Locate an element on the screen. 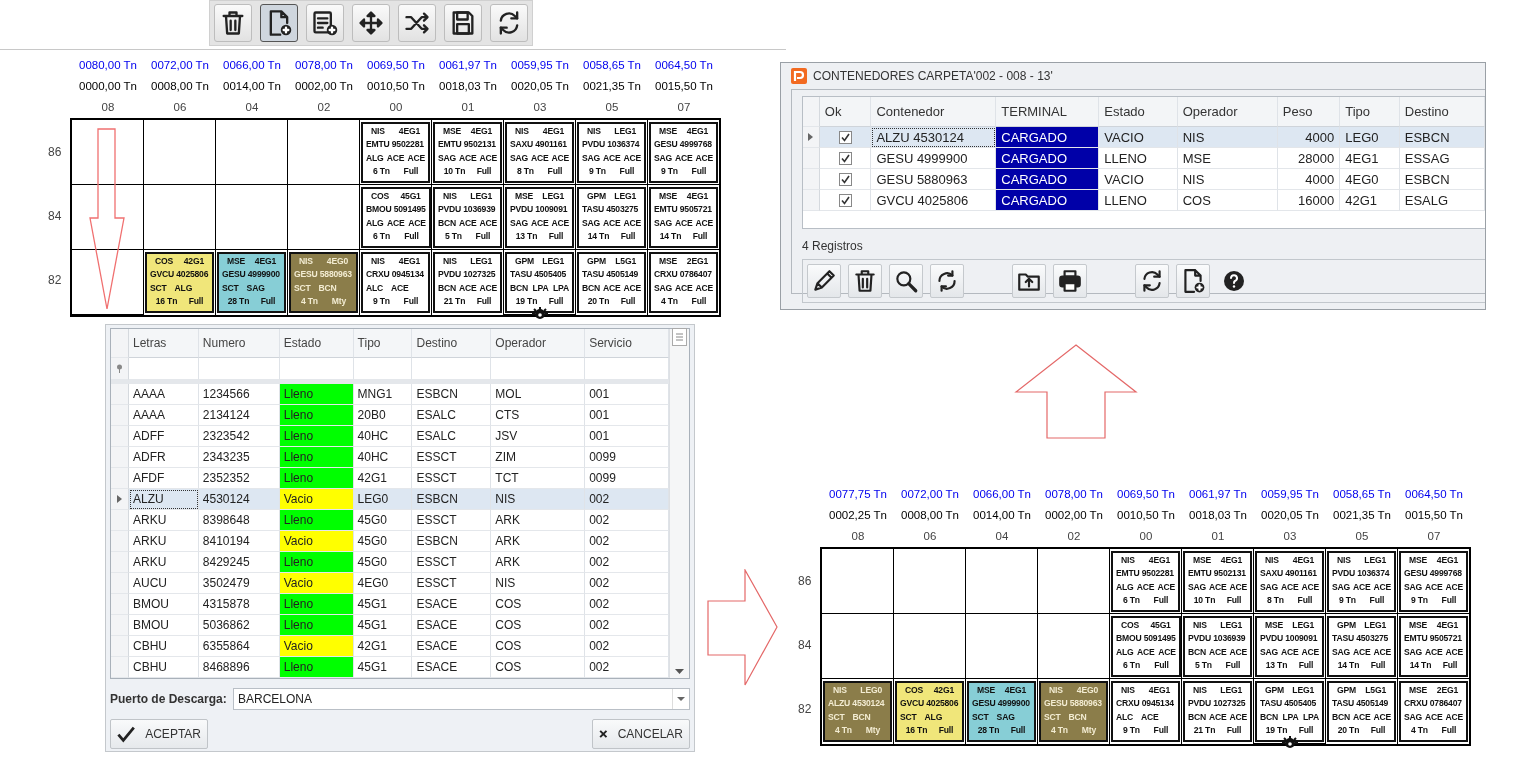  table-row: ARKU 8398648 Lleno 45G0 ESSCT ARK 002 is located at coordinates (390, 520).